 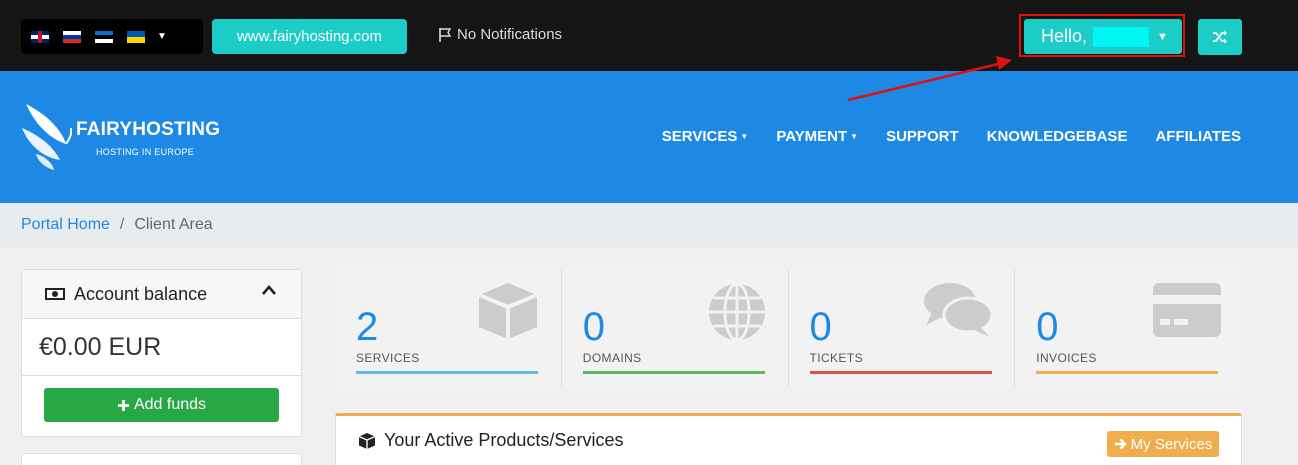 I want to click on account-balance-panel: Account balance €0.00 EUR Add funds, so click(x=161, y=353).